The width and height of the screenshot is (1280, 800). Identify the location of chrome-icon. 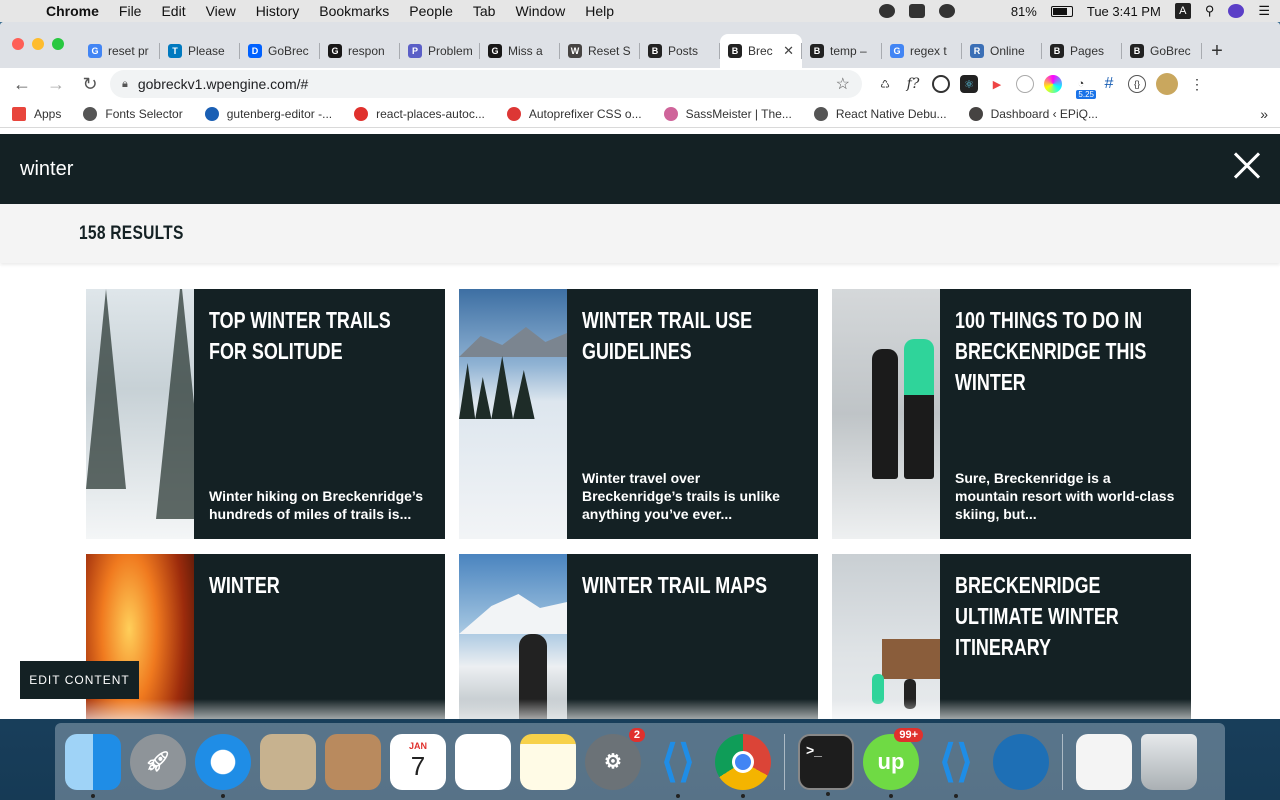
(743, 765).